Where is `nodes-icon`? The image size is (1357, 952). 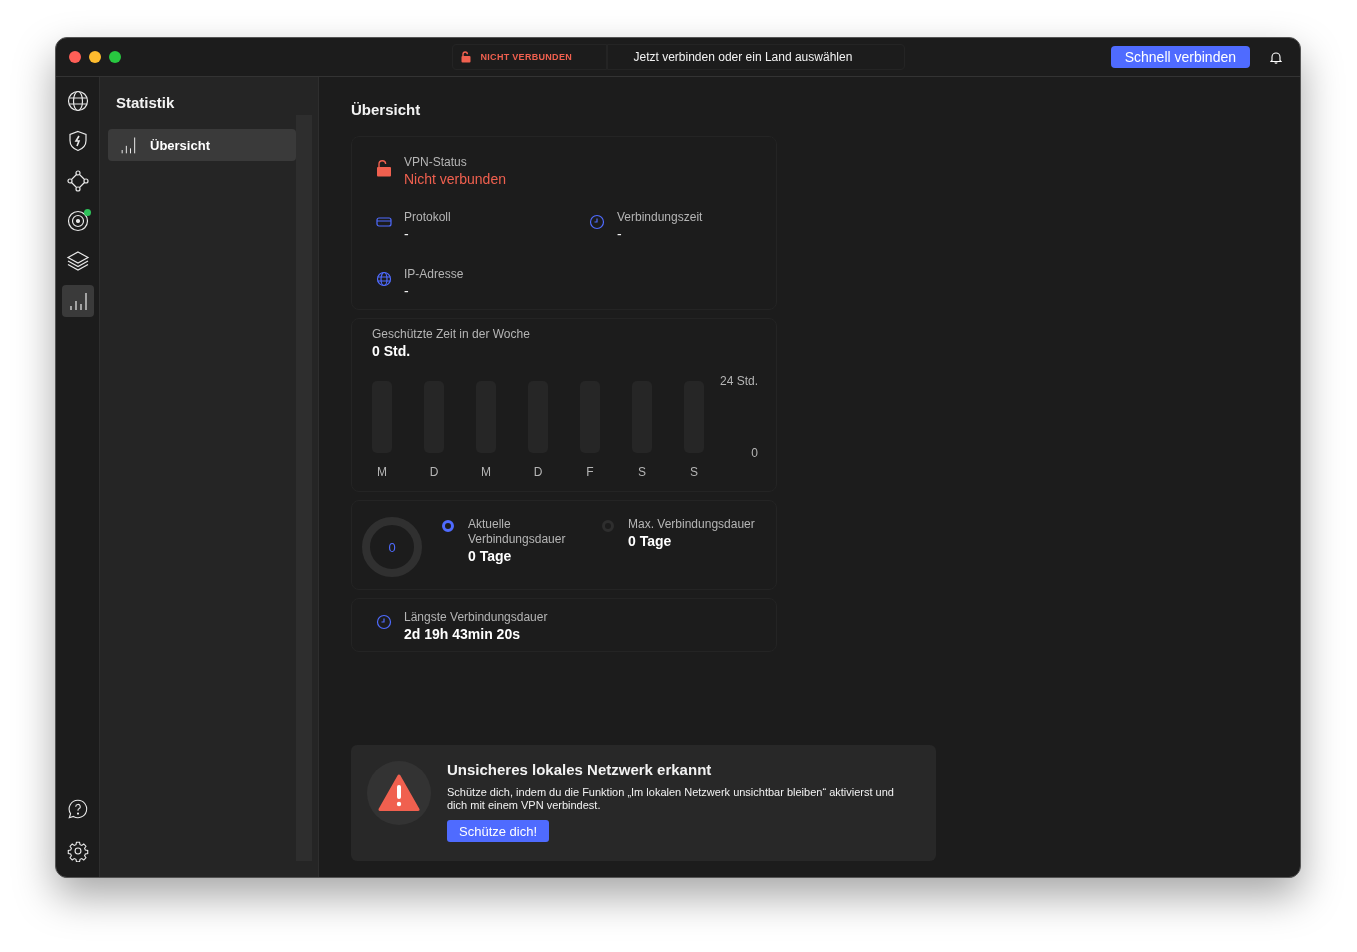 nodes-icon is located at coordinates (77, 181).